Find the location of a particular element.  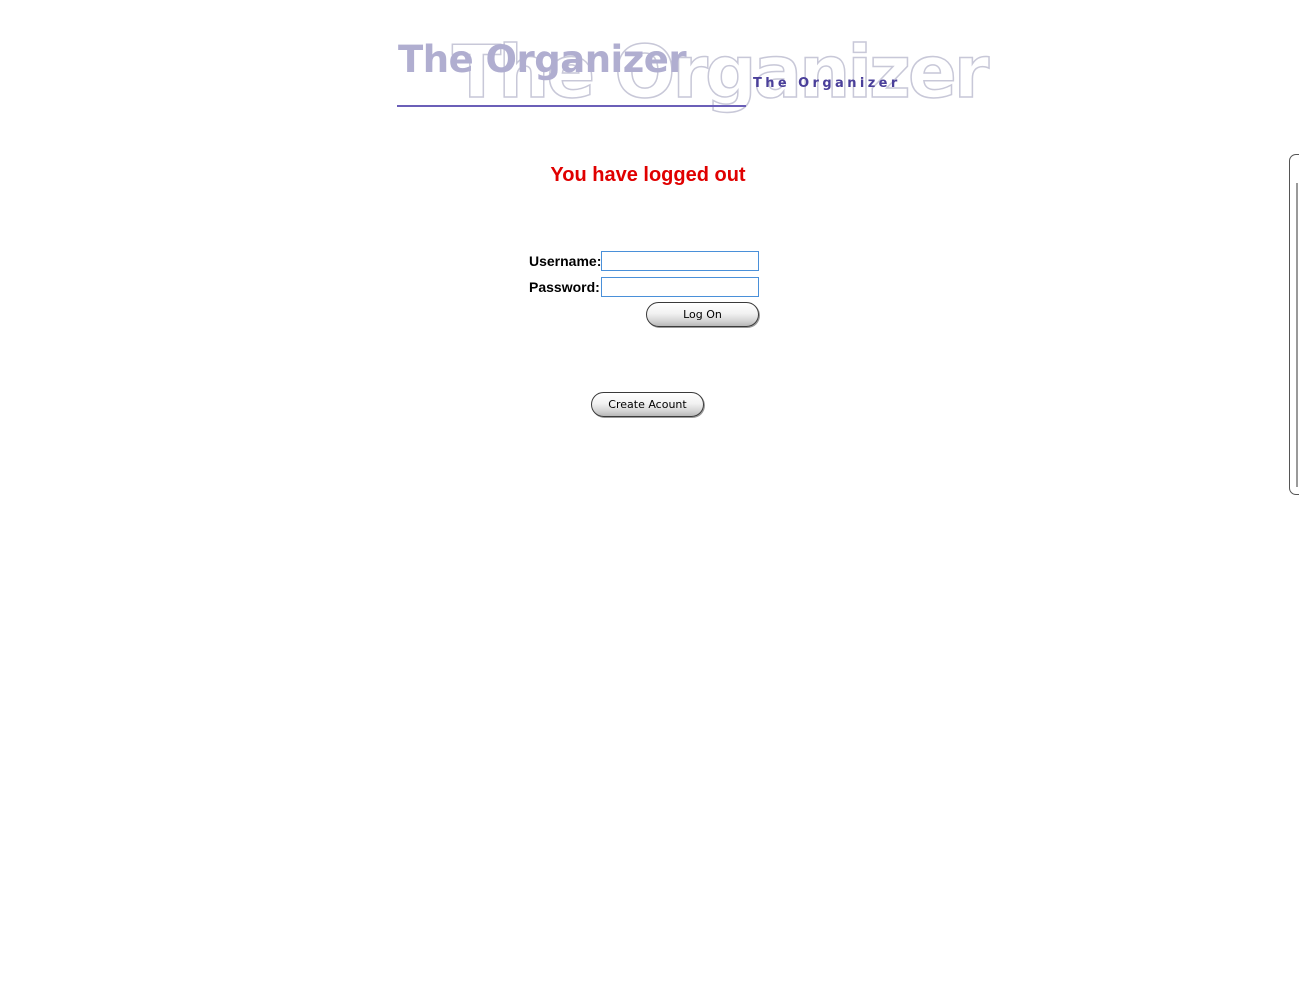

username-label: Username: is located at coordinates (565, 261).